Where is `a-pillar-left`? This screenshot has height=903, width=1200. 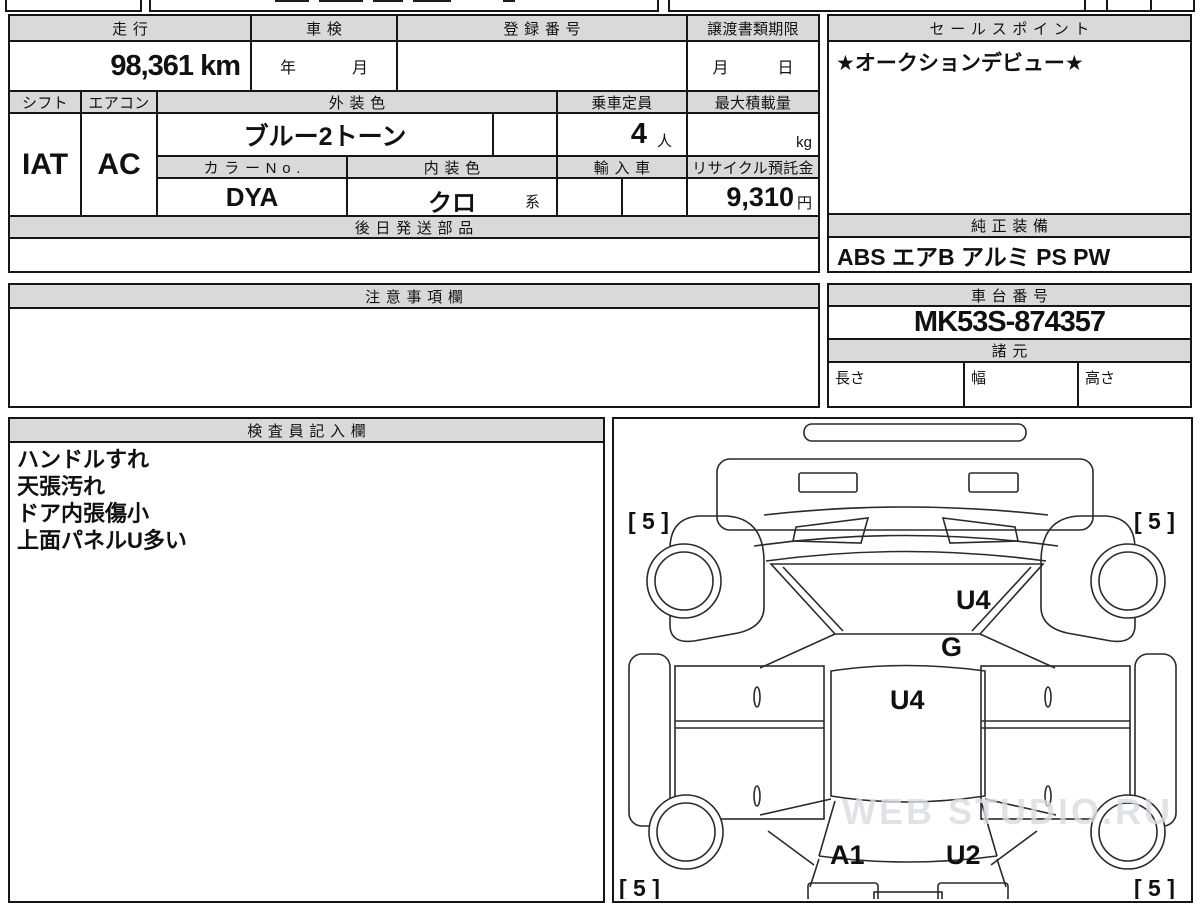 a-pillar-left is located at coordinates (797, 651).